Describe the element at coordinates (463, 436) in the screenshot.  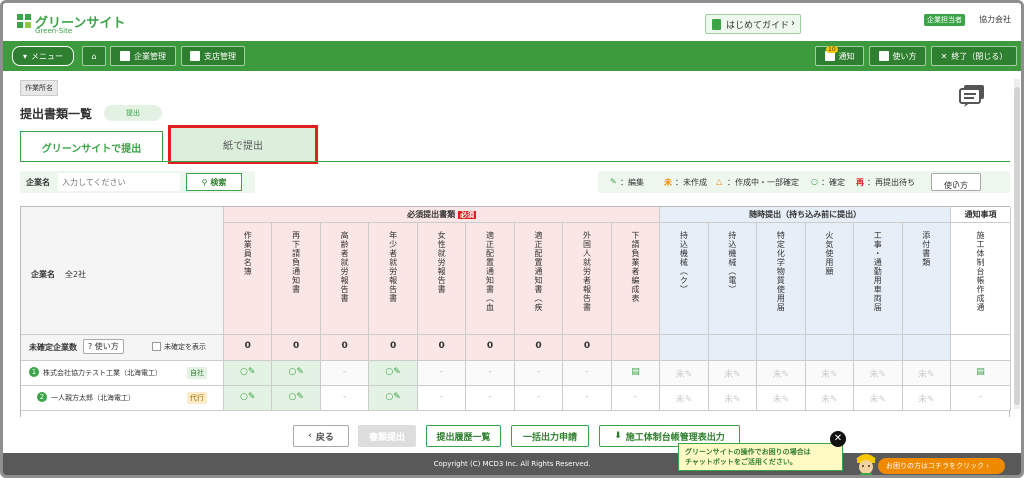
I see `history-button: 提出履歴一覧` at that location.